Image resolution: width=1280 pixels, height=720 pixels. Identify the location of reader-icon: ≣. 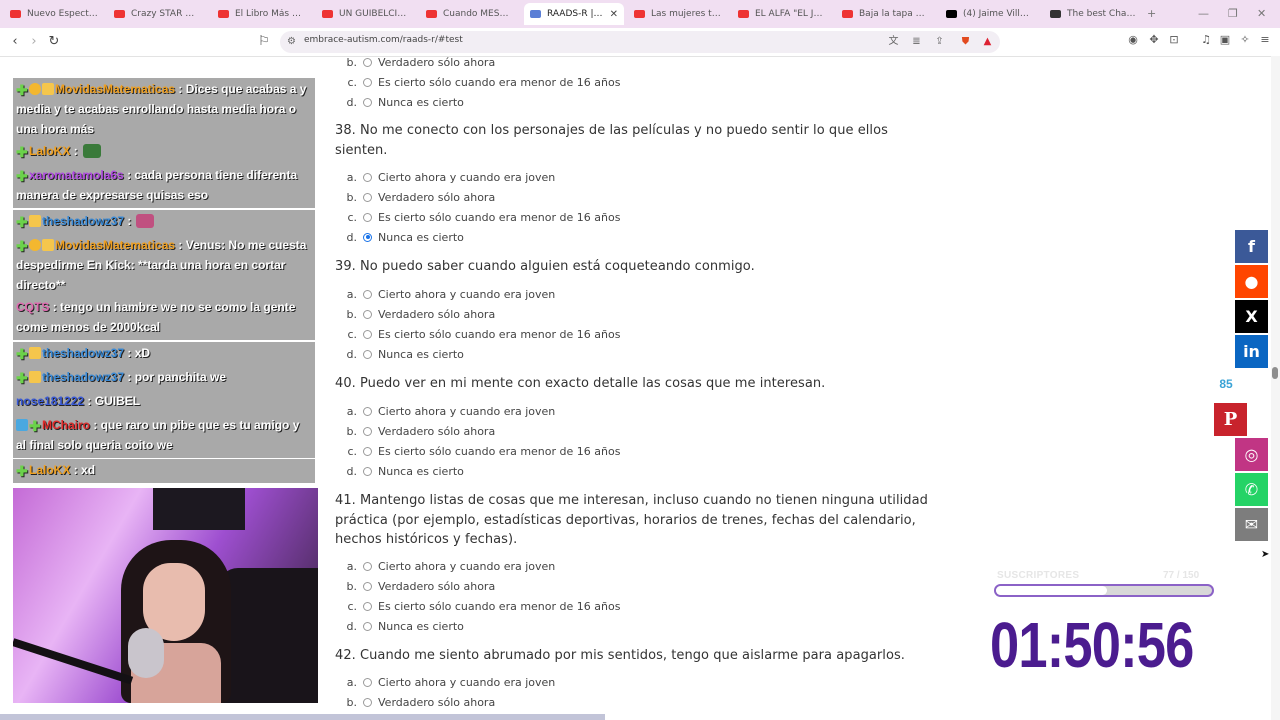
(916, 41).